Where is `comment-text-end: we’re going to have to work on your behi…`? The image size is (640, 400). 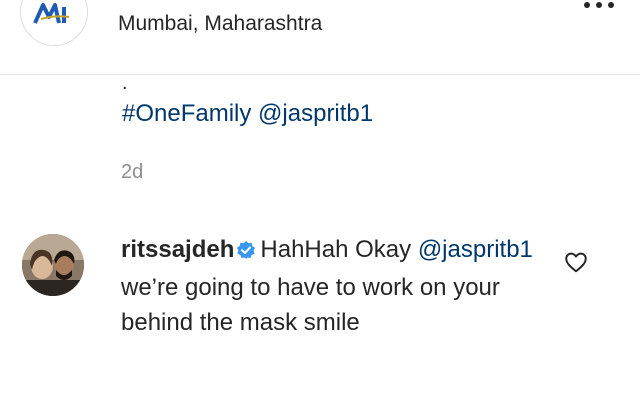
comment-text-end: we’re going to have to work on your behi… is located at coordinates (310, 305).